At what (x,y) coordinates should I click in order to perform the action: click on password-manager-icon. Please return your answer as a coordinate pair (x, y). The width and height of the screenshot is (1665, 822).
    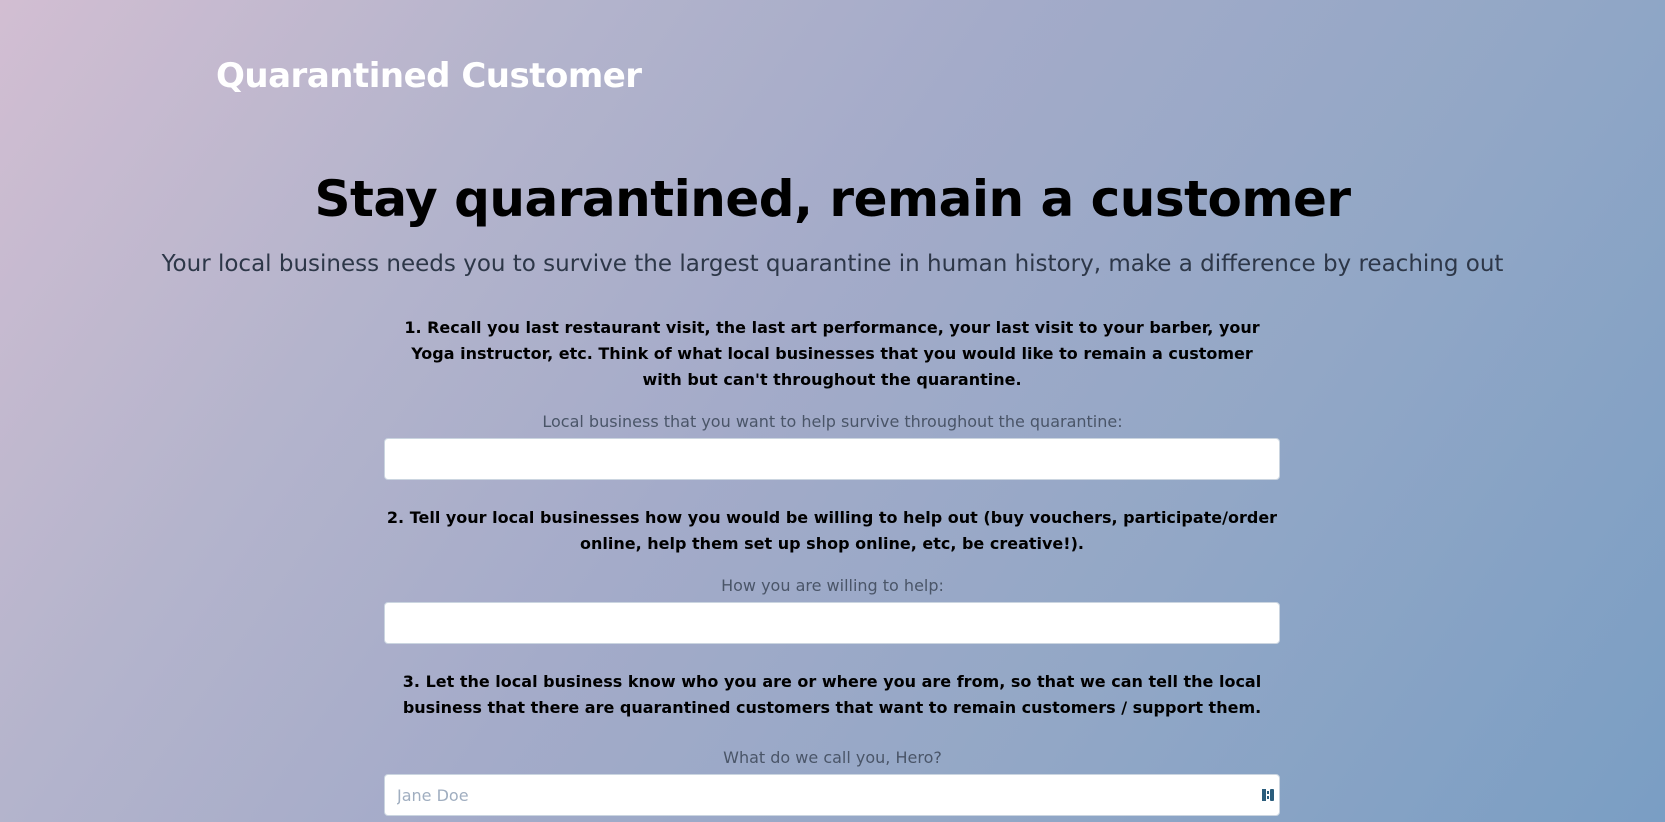
    Looking at the image, I should click on (1268, 795).